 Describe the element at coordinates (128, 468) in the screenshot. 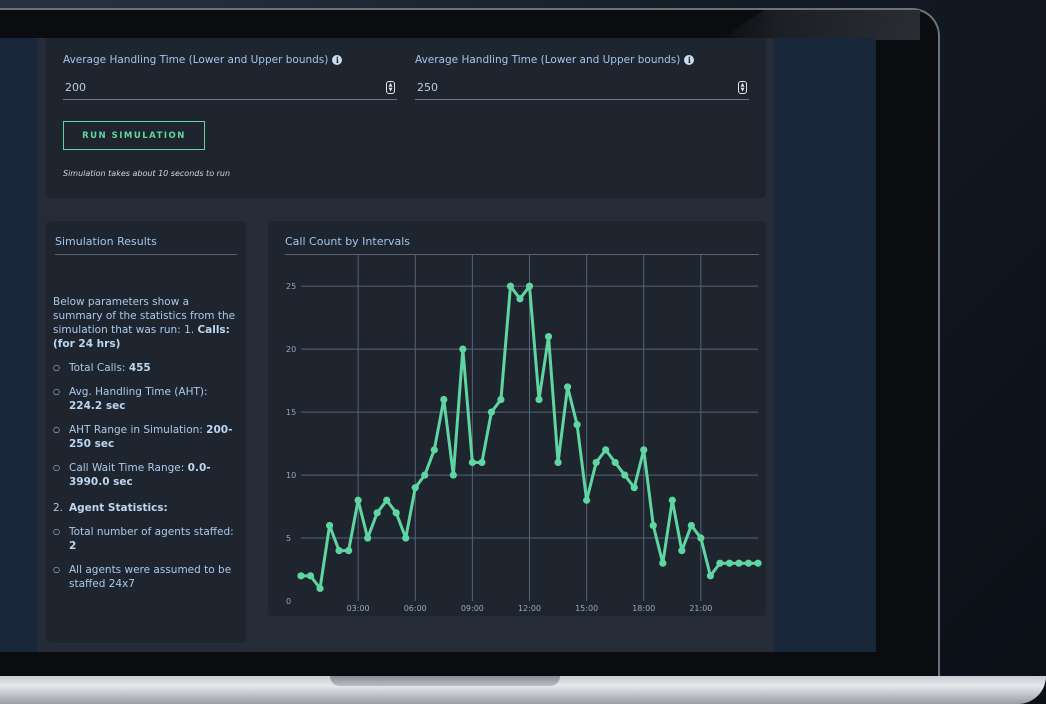

I see `list-item-label: Call Wait Time Range:` at that location.